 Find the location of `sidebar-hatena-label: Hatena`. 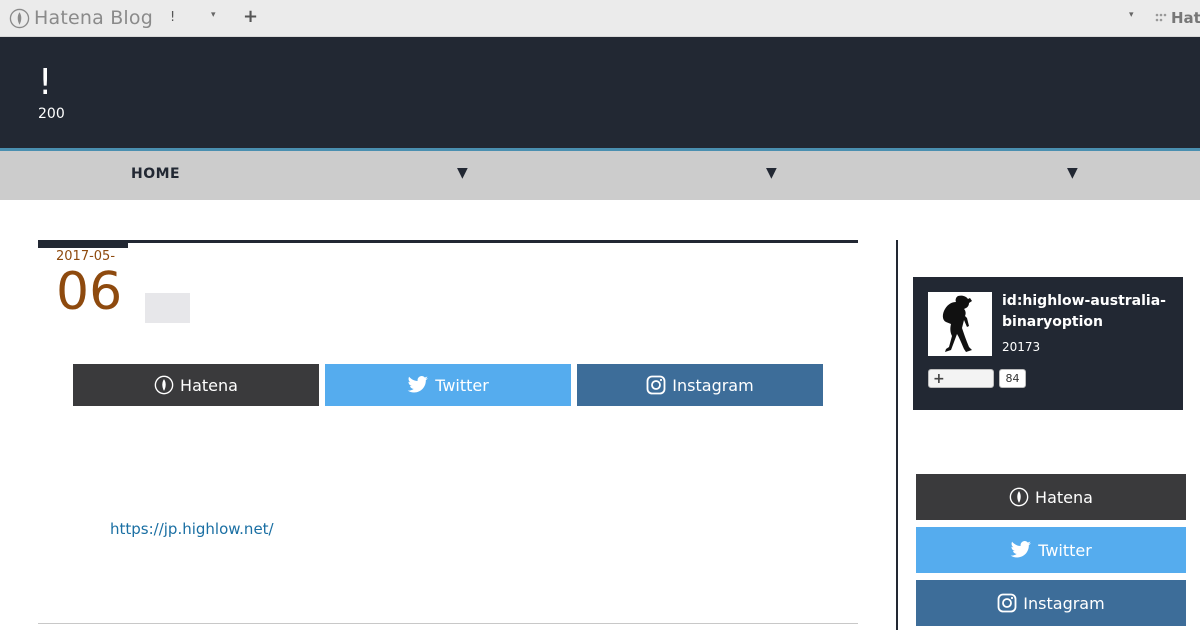

sidebar-hatena-label: Hatena is located at coordinates (1064, 497).